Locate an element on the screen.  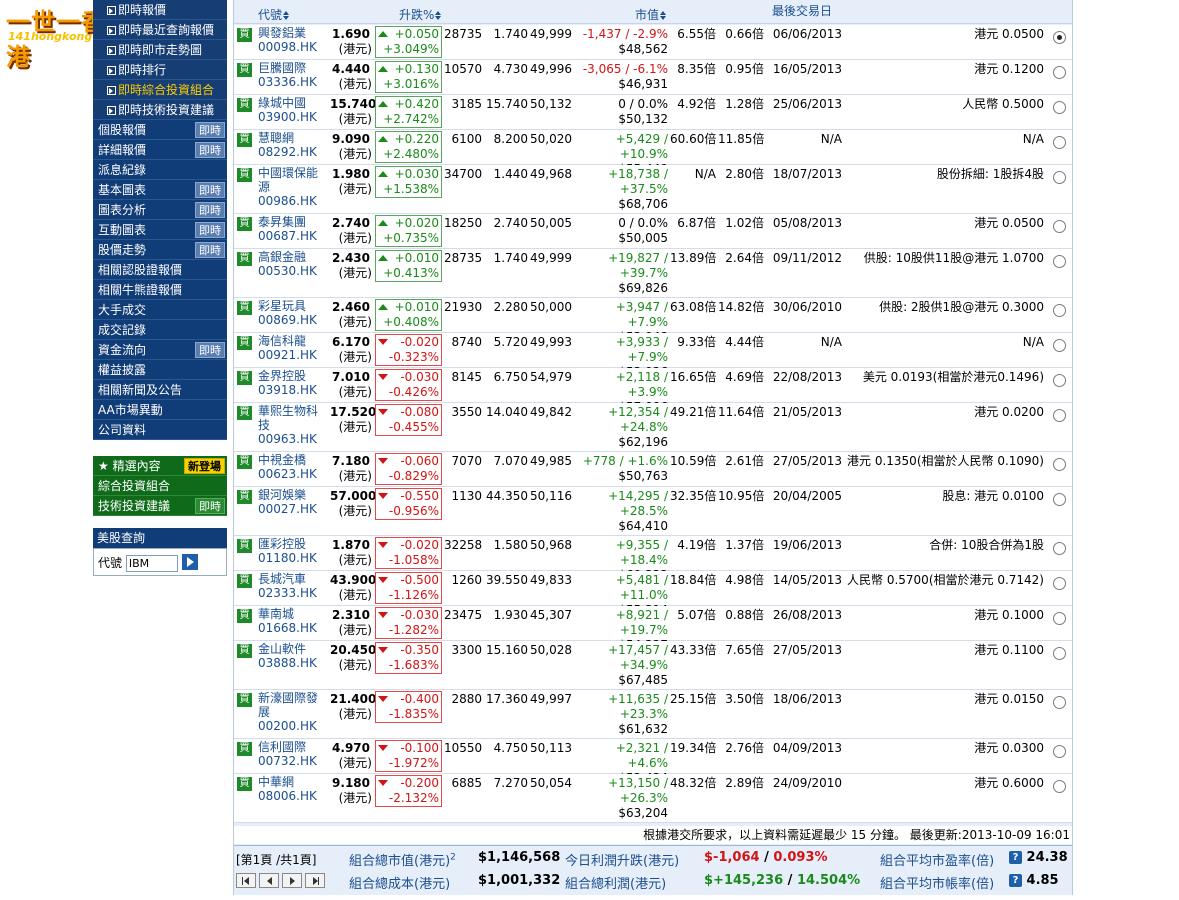
stock-link: 興發鋁業 00098.HK is located at coordinates (291, 40).